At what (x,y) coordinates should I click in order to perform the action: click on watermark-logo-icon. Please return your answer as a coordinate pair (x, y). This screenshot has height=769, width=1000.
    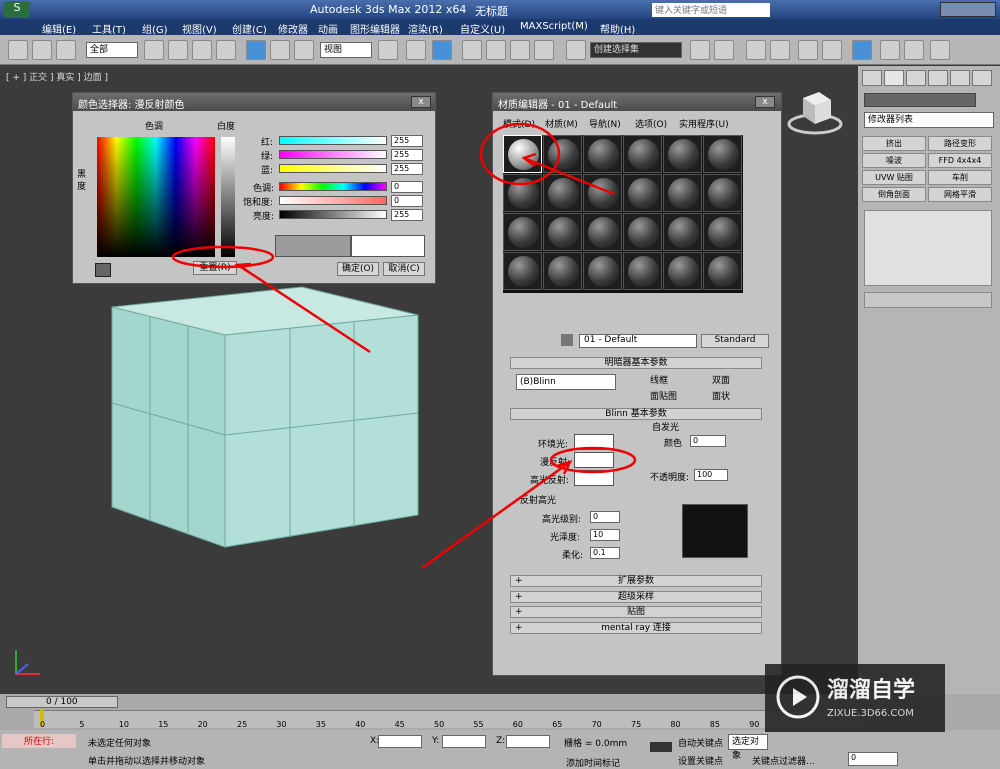
    Looking at the image, I should click on (798, 697).